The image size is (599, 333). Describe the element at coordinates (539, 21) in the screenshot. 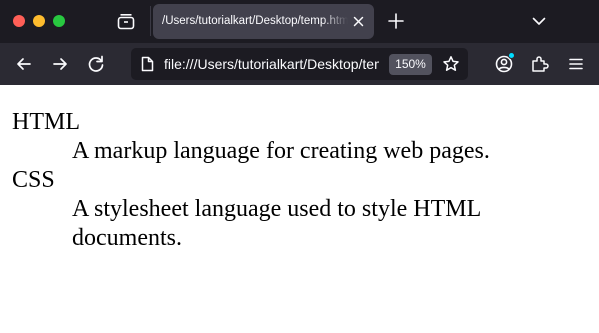

I see `chevron-down-icon` at that location.